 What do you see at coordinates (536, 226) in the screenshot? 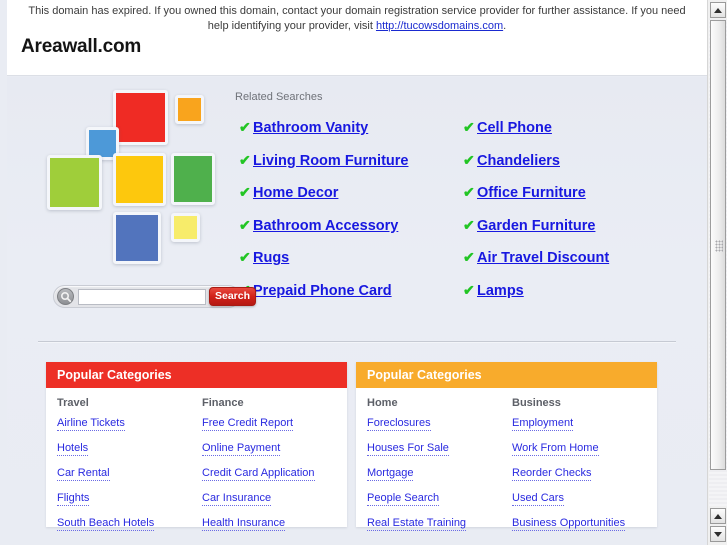
I see `related-search-link: Garden Furniture` at bounding box center [536, 226].